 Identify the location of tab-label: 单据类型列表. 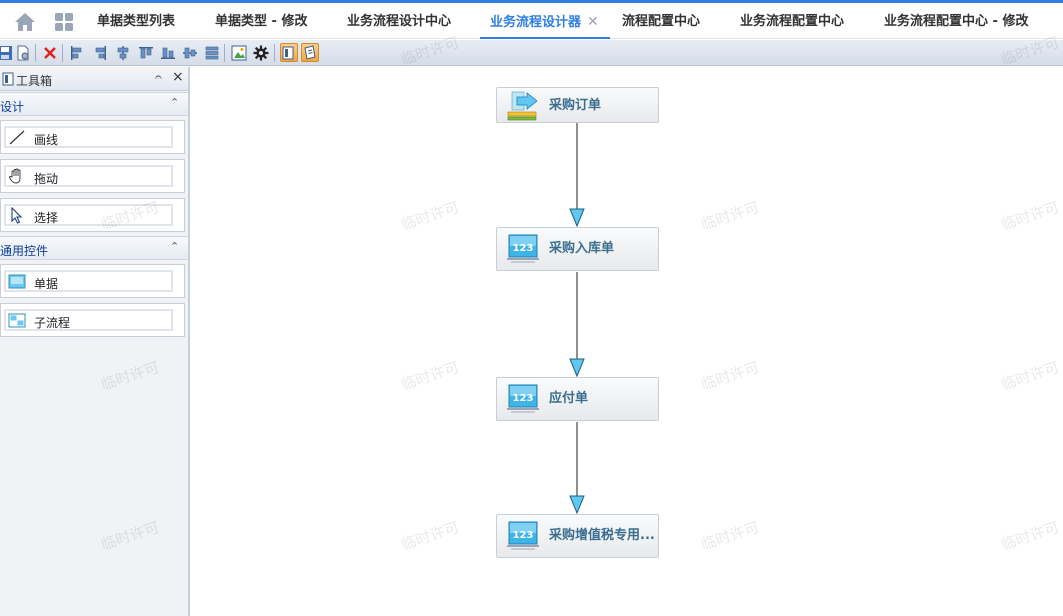
(136, 21).